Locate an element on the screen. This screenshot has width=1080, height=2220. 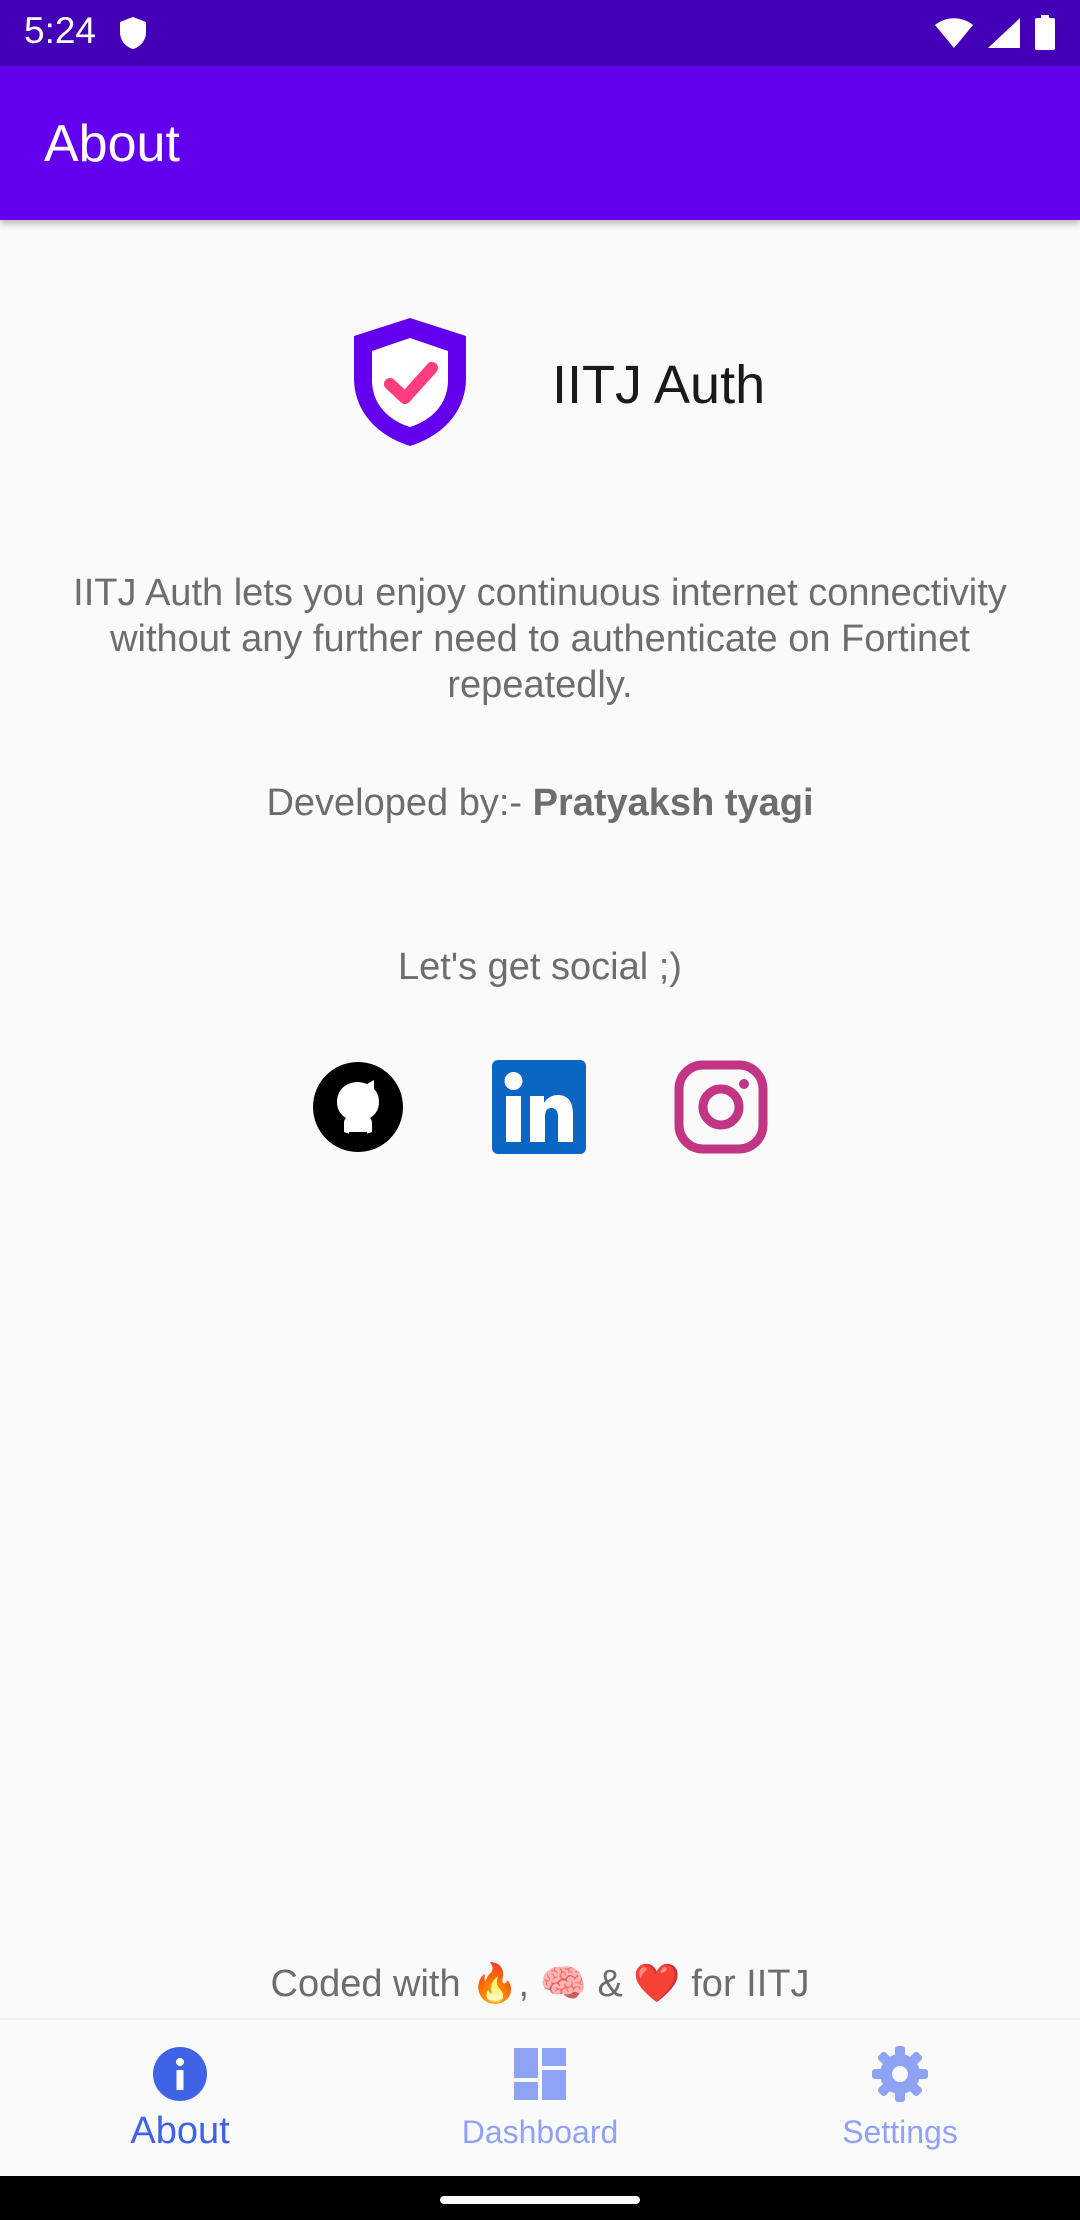
footer-credit: Coded with 🔥, 🧠 & ❤️ for IITJ is located at coordinates (540, 1984).